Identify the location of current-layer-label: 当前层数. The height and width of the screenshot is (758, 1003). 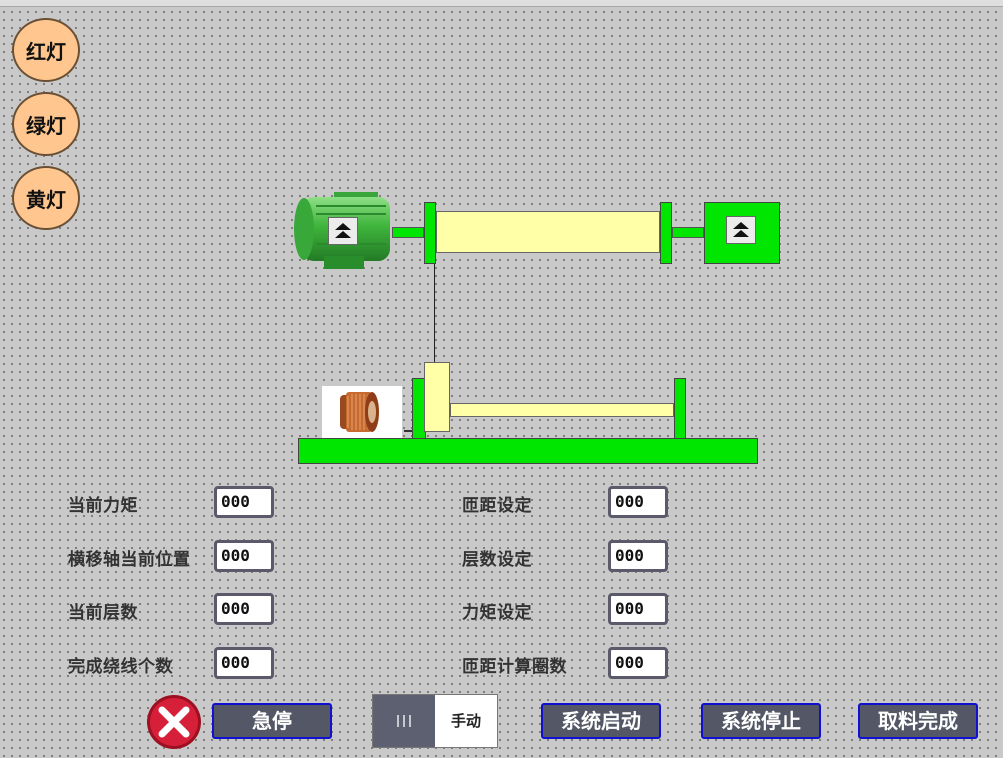
(103, 613).